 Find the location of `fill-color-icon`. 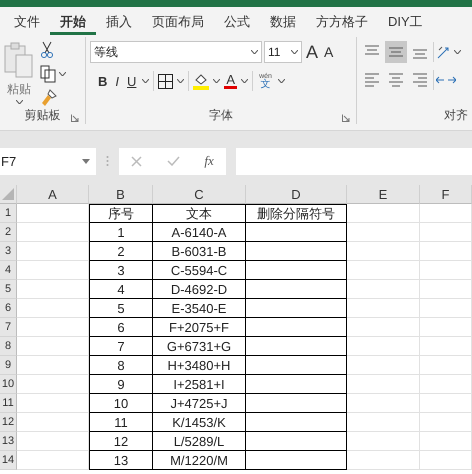

fill-color-icon is located at coordinates (201, 81).